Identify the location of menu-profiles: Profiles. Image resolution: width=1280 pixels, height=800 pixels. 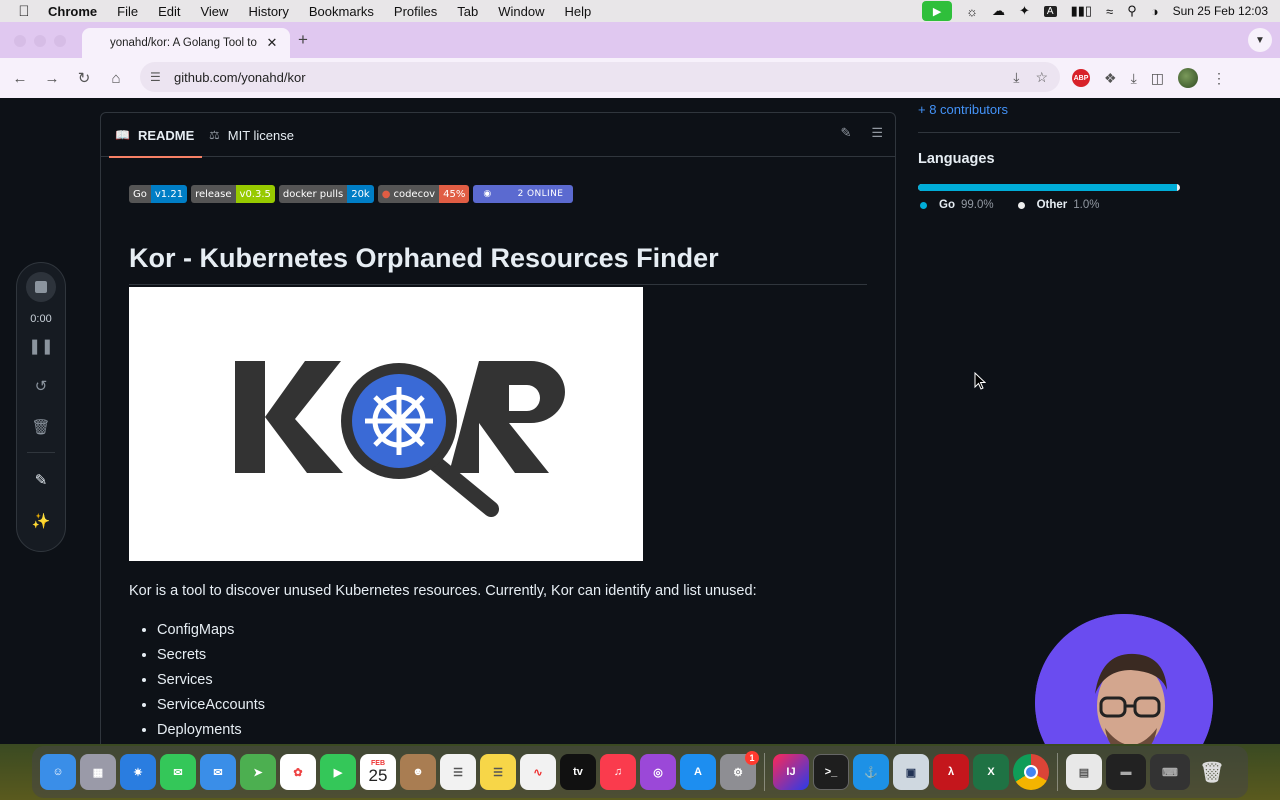
(415, 11).